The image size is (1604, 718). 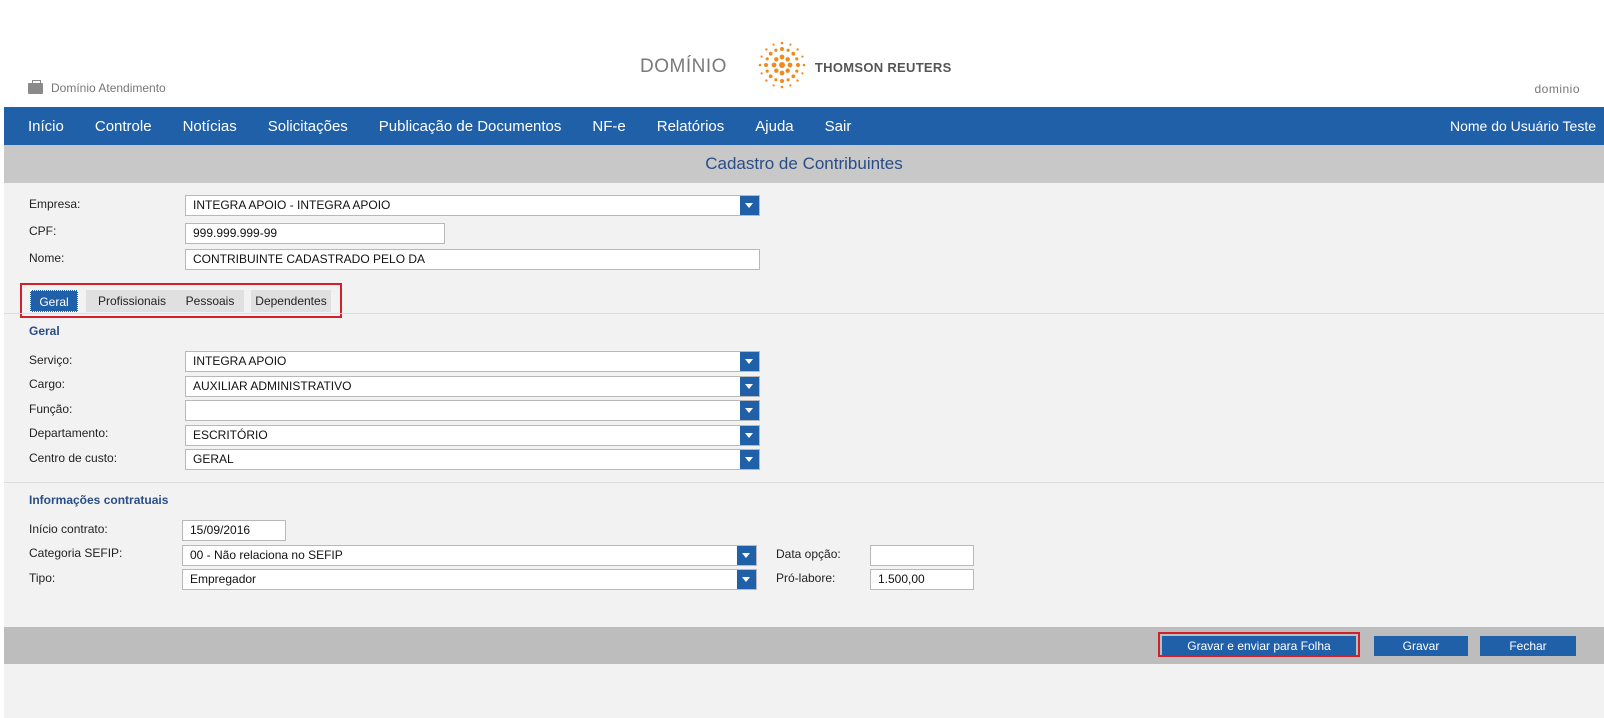 What do you see at coordinates (51, 360) in the screenshot?
I see `servico-label: Serviço:` at bounding box center [51, 360].